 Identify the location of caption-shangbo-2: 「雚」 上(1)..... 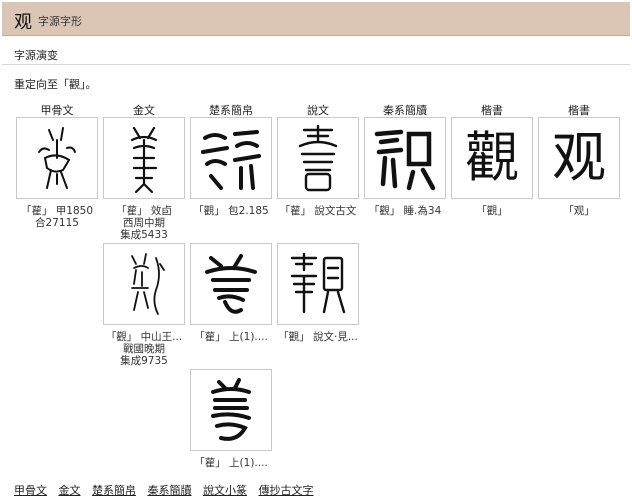
(231, 463).